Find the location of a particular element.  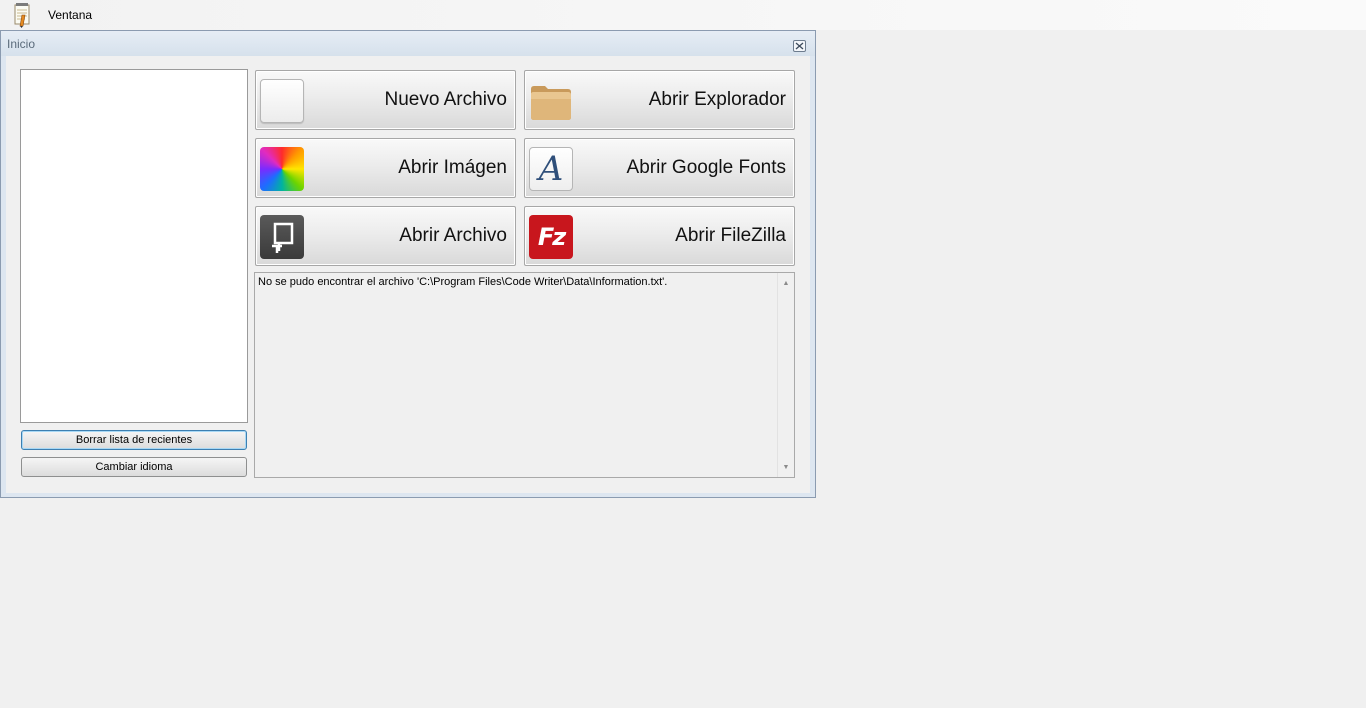

menu-ventana: Ventana is located at coordinates (70, 15).